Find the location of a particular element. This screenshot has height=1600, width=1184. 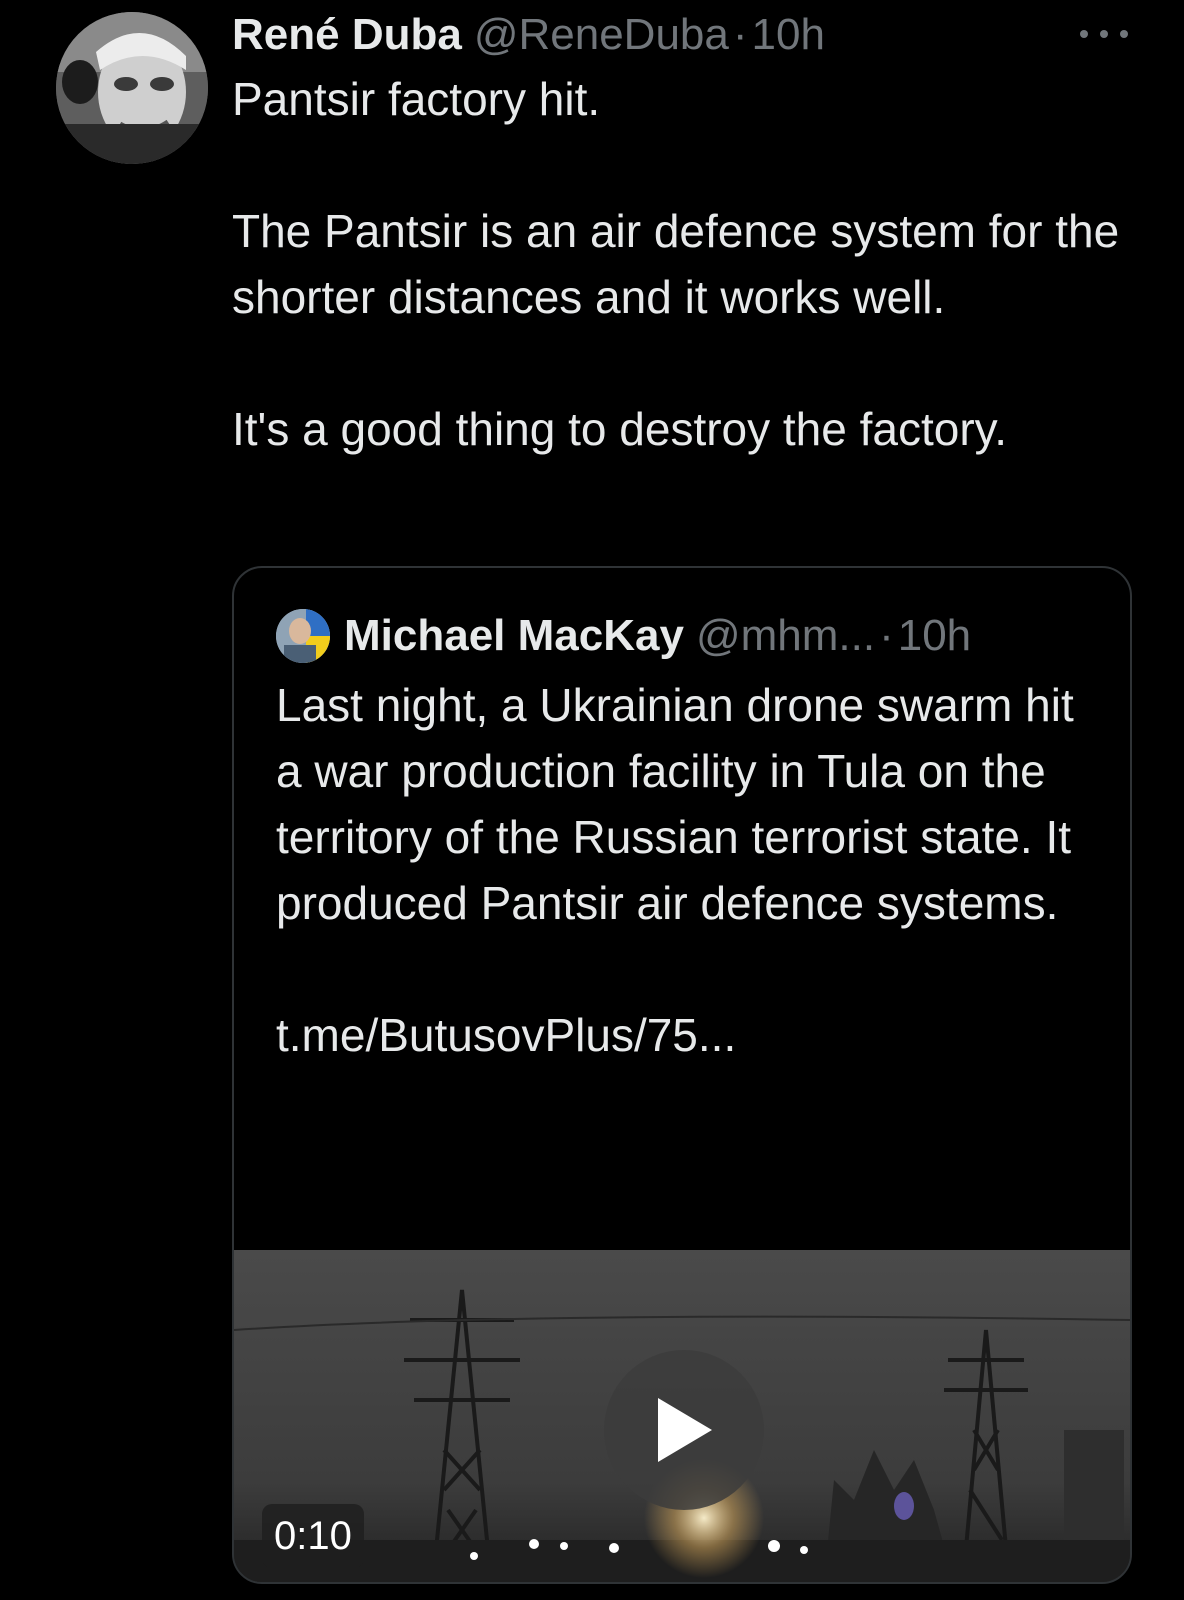

video-duration-badge: 0:10 is located at coordinates (313, 1536).